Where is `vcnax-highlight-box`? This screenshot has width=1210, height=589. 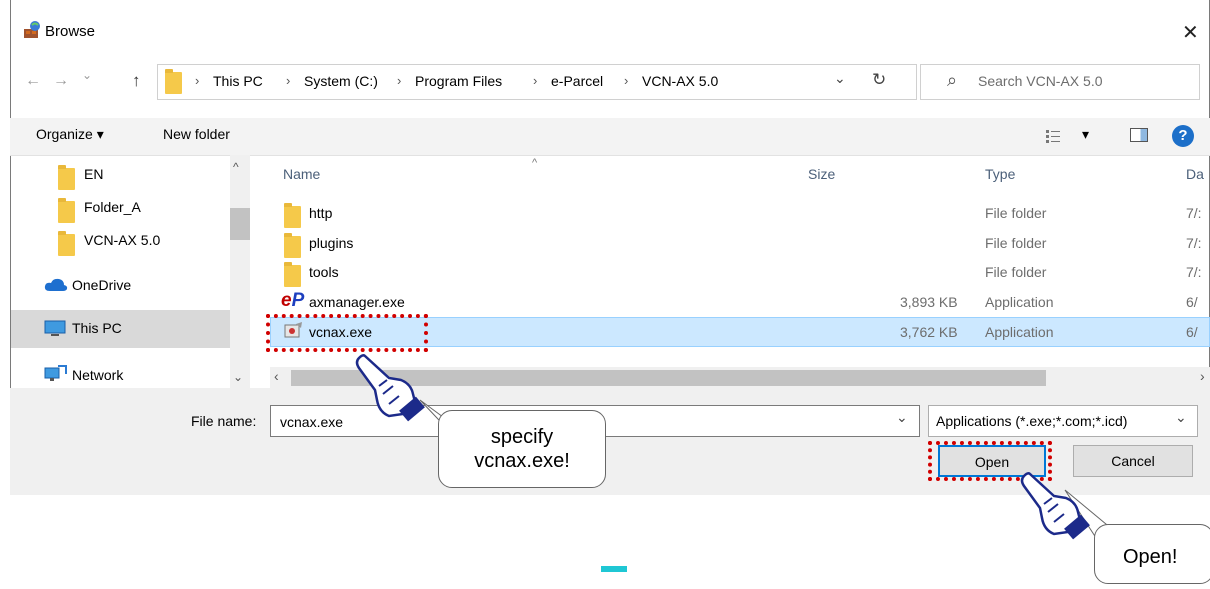
vcnax-highlight-box is located at coordinates (347, 333).